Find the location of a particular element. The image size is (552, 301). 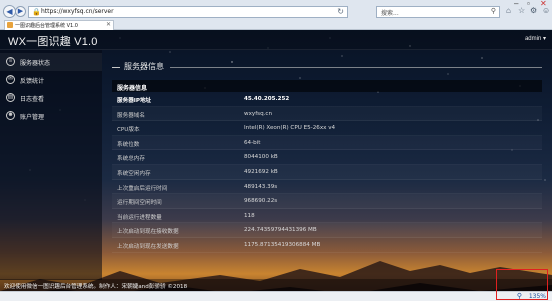

home-icon: ⌂ is located at coordinates (508, 10).